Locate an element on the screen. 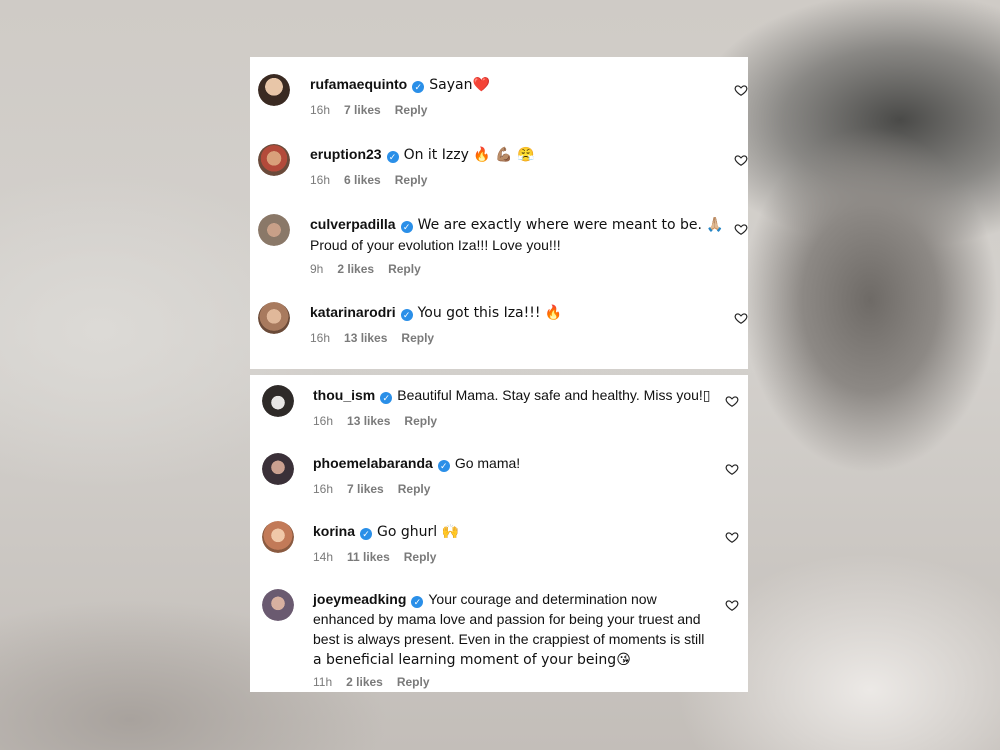 This screenshot has height=750, width=1000. comment-meta: 16h 6 likes Reply is located at coordinates (375, 180).